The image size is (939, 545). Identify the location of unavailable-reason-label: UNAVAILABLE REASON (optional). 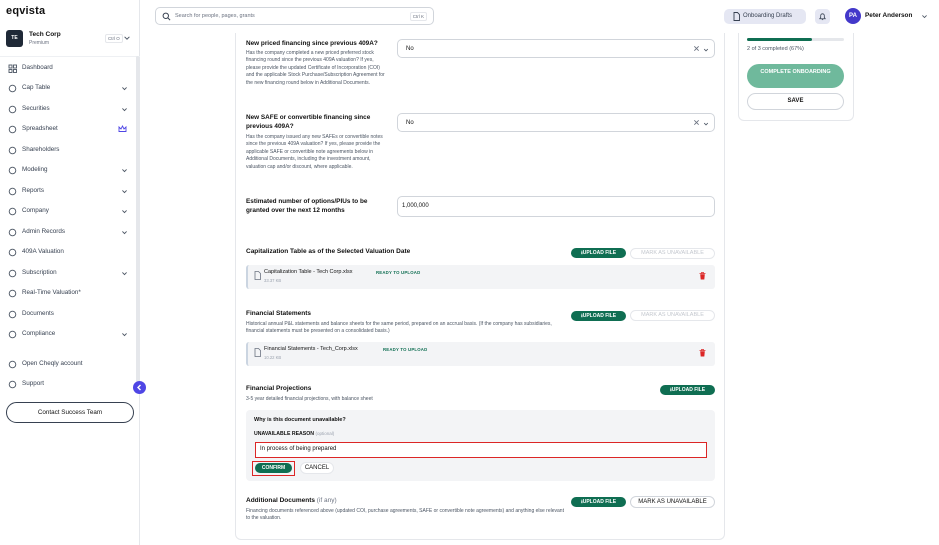
(294, 434).